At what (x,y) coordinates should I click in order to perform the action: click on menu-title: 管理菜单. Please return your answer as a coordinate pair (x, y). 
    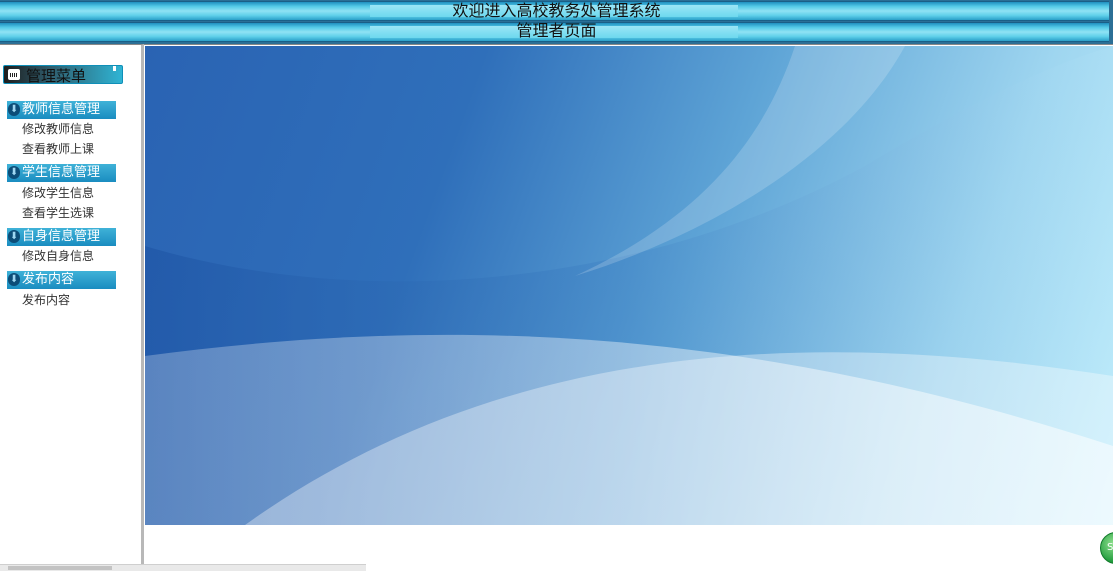
    Looking at the image, I should click on (56, 76).